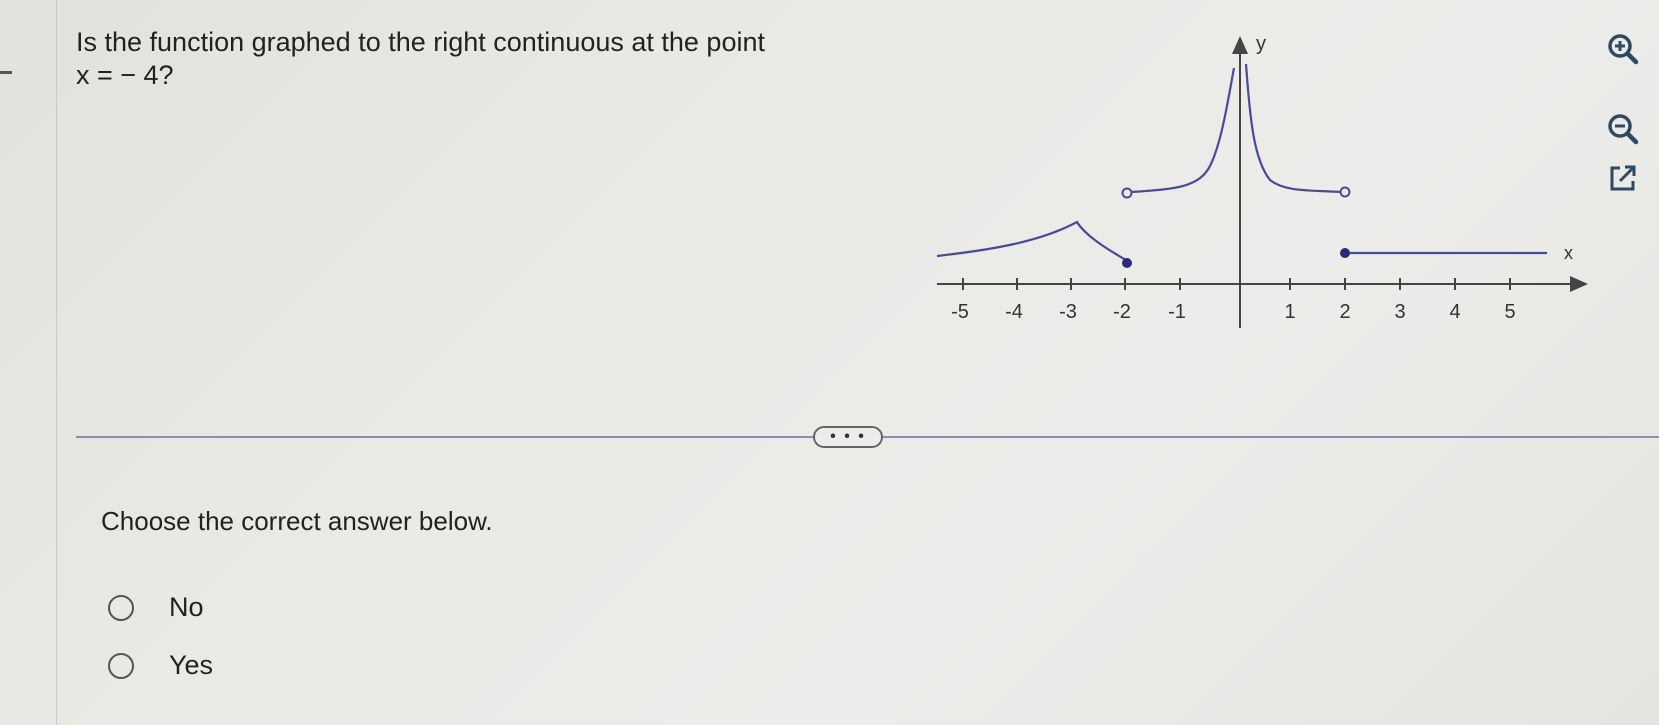 The image size is (1659, 725). Describe the element at coordinates (56, 362) in the screenshot. I see `left-border-line` at that location.